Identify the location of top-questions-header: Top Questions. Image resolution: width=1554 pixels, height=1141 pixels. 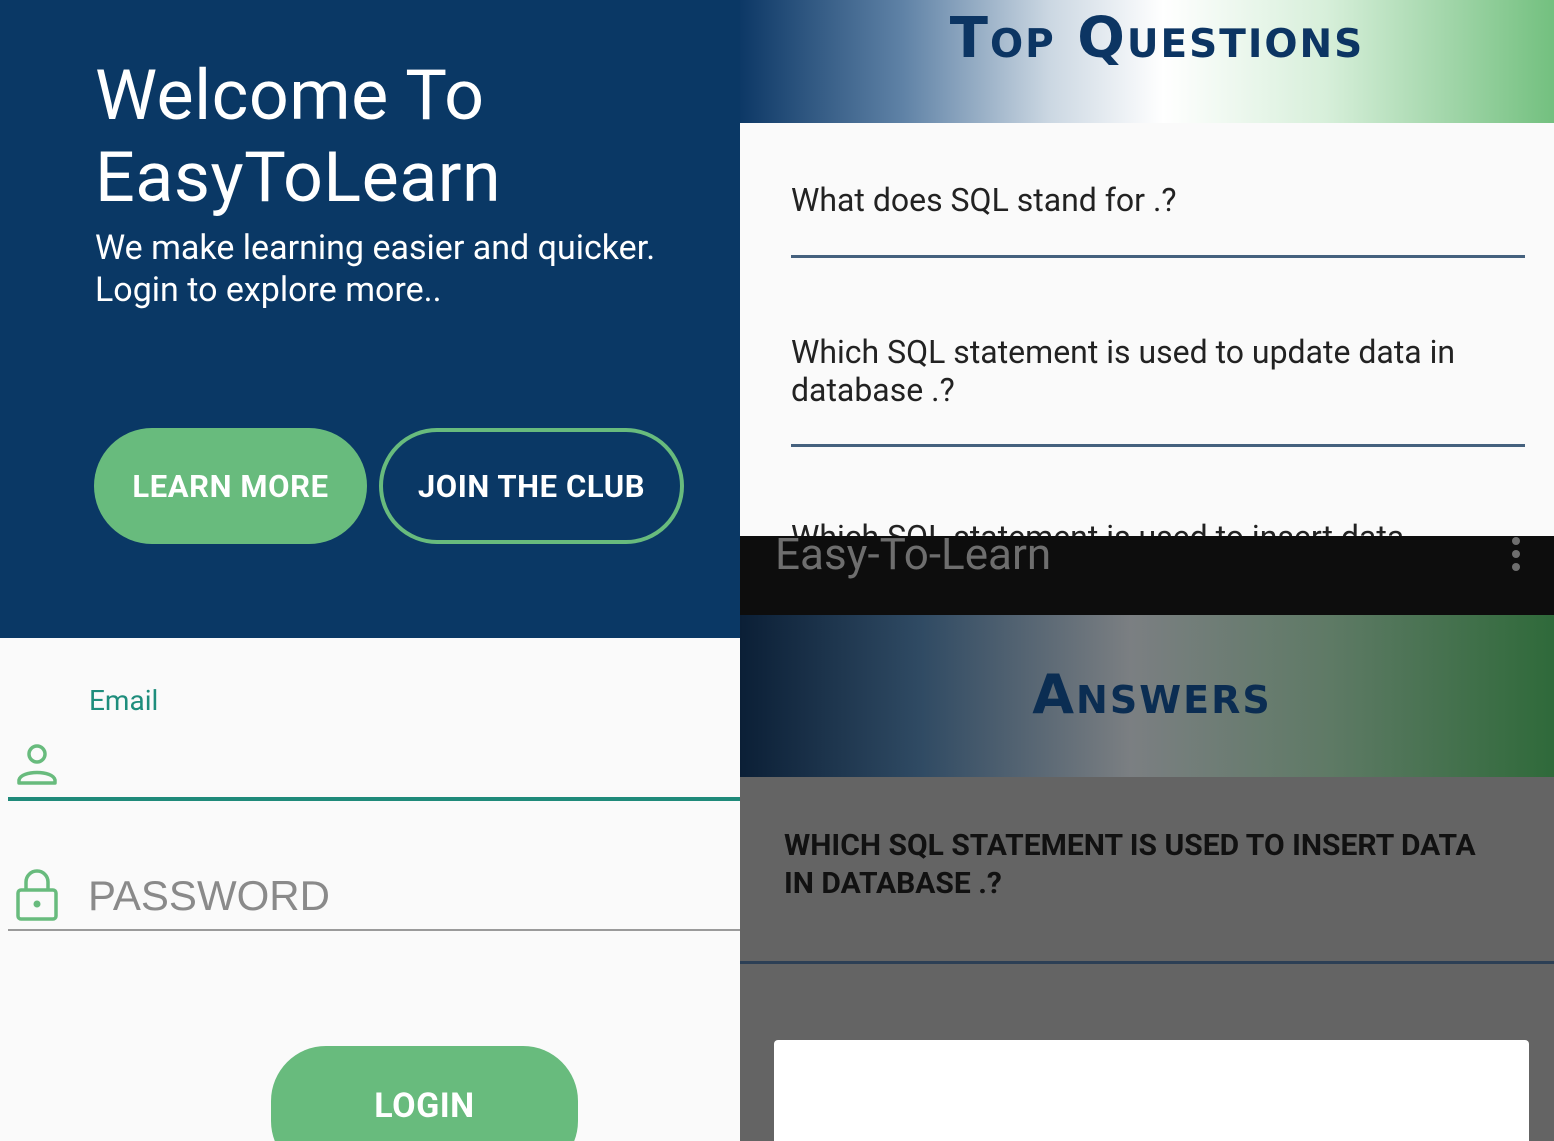
(1147, 61).